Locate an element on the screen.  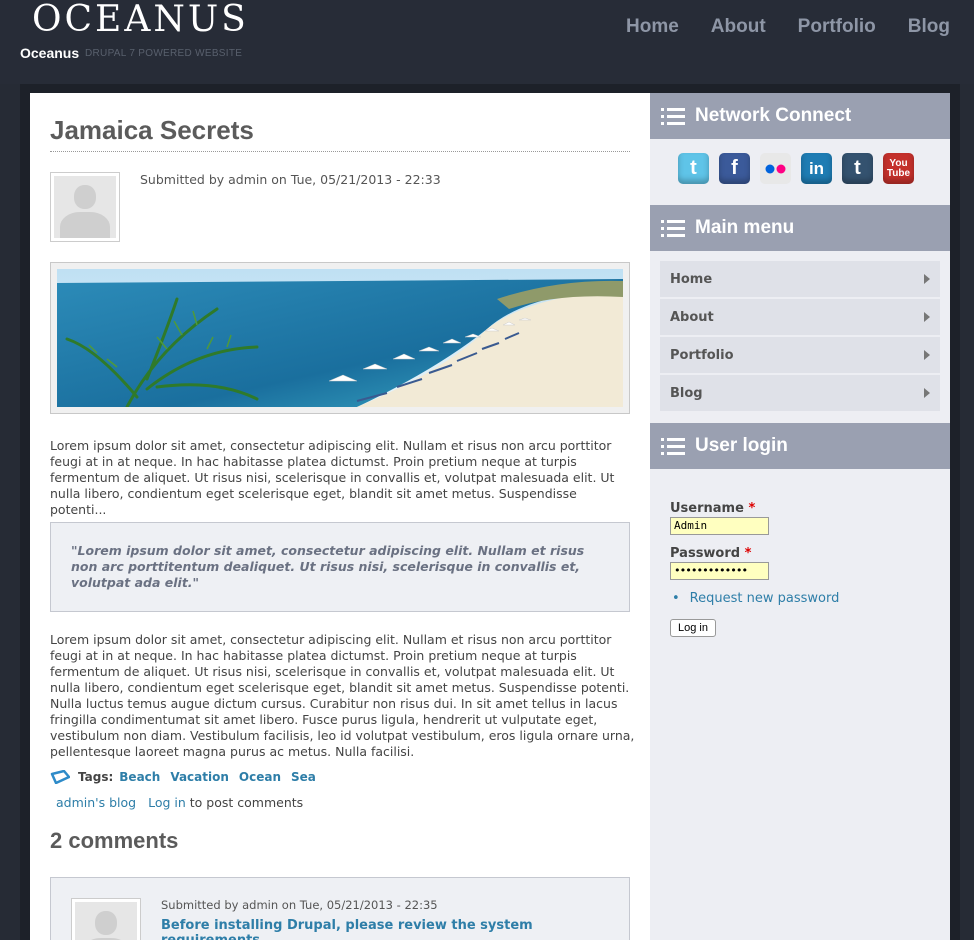
network-title: Network Connect is located at coordinates (773, 115).